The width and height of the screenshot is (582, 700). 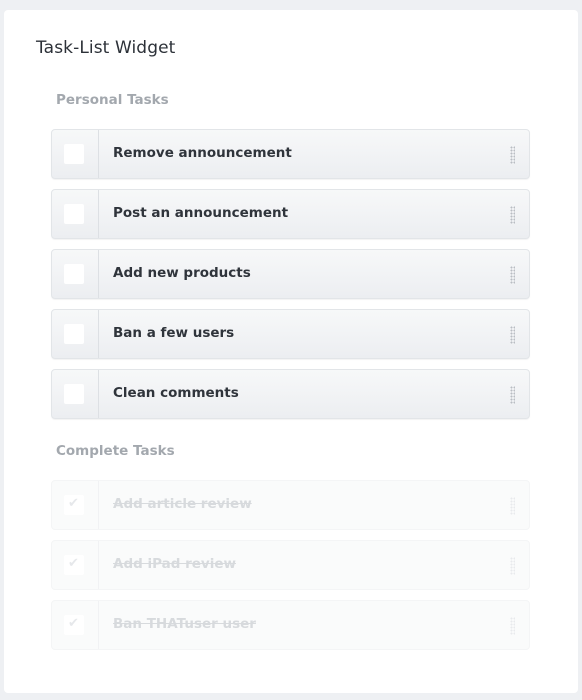 What do you see at coordinates (182, 504) in the screenshot?
I see `task-label: Add article review` at bounding box center [182, 504].